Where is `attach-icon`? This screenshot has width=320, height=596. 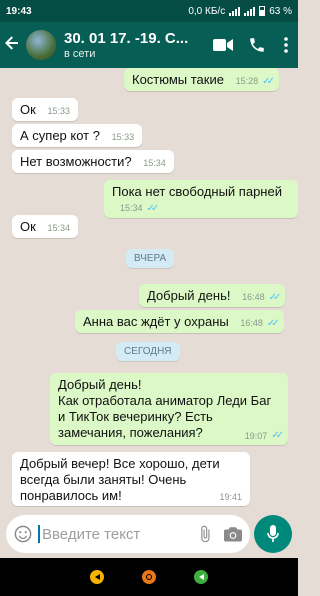
attach-icon is located at coordinates (205, 534).